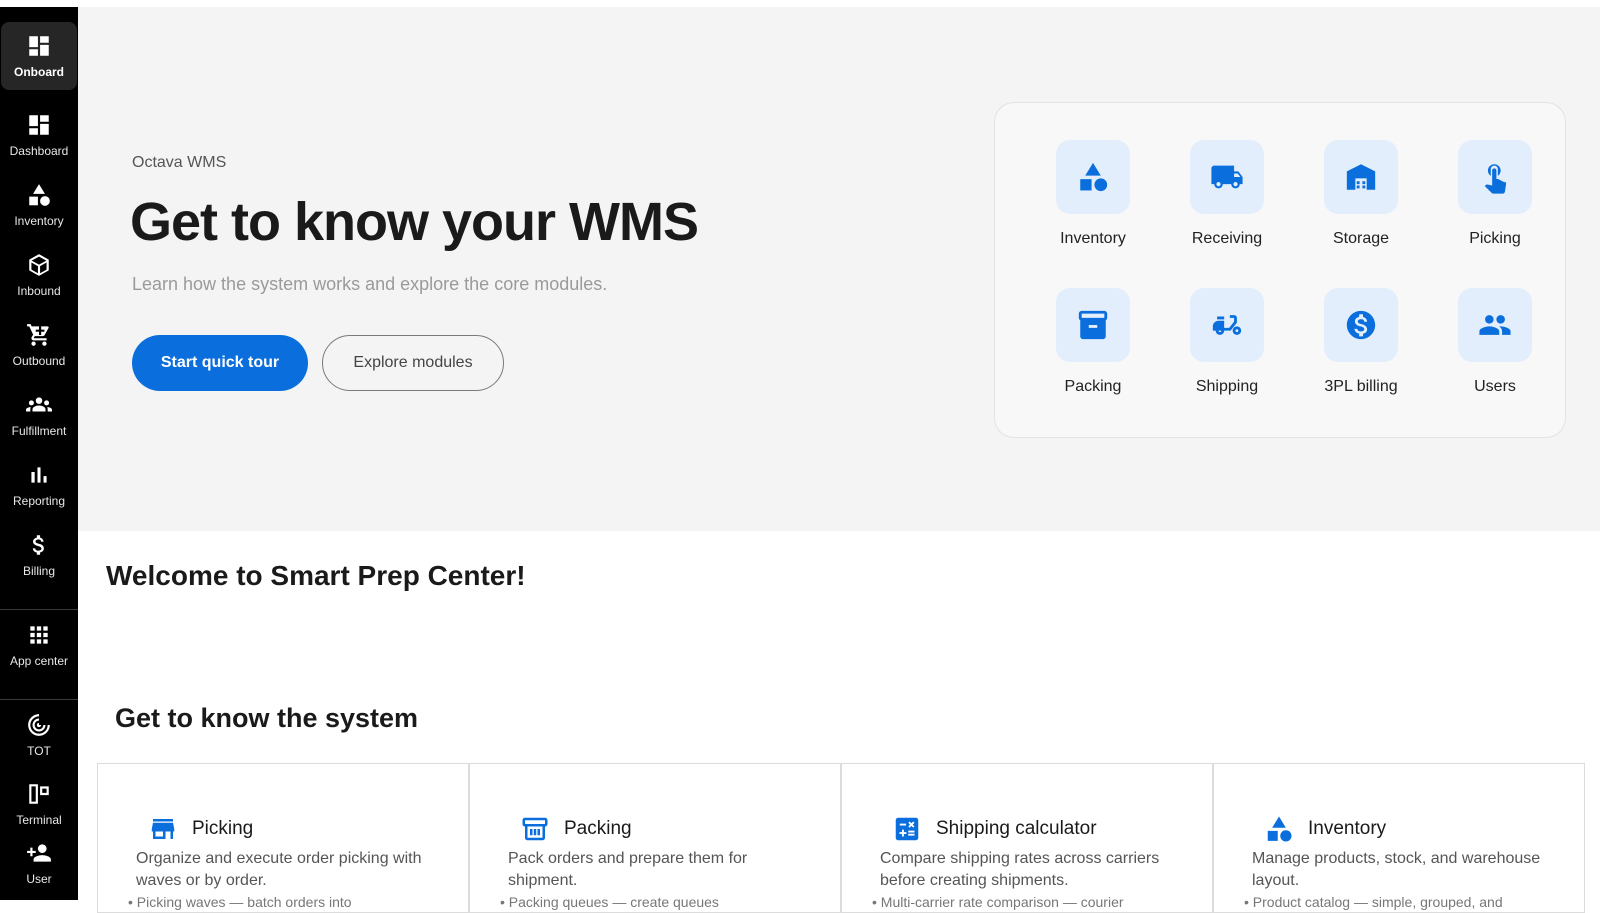  Describe the element at coordinates (39, 794) in the screenshot. I see `terminal-device-icon` at that location.